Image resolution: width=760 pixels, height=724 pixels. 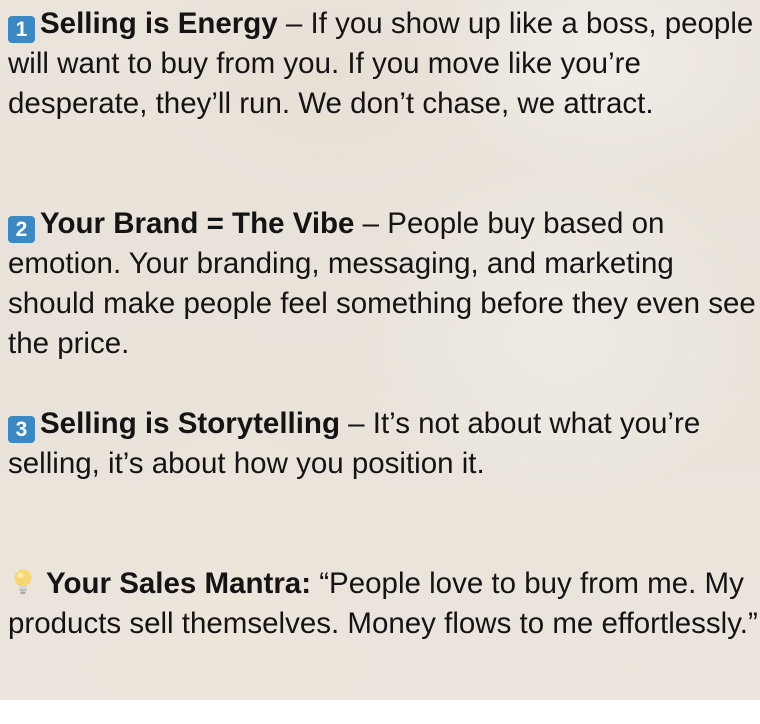 I want to click on mantra-heading: Your Sales Mantra:, so click(x=179, y=583).